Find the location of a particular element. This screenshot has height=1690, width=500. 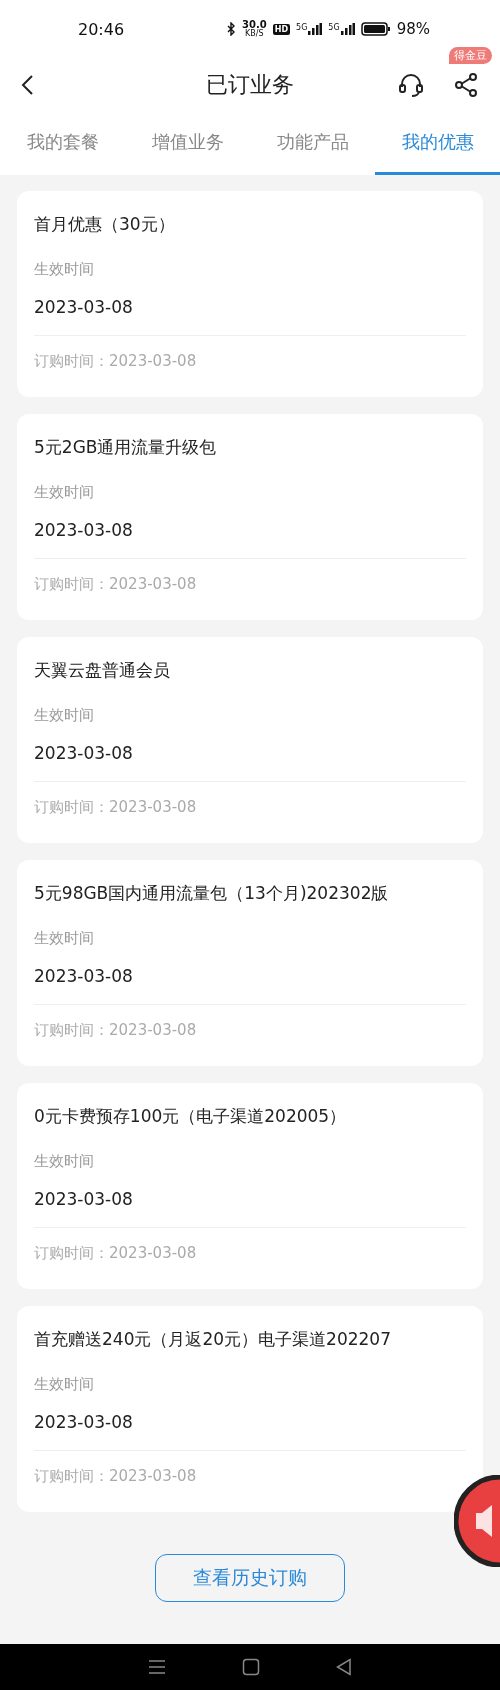

offer-name: 天翼云盘普通会员 is located at coordinates (102, 670).